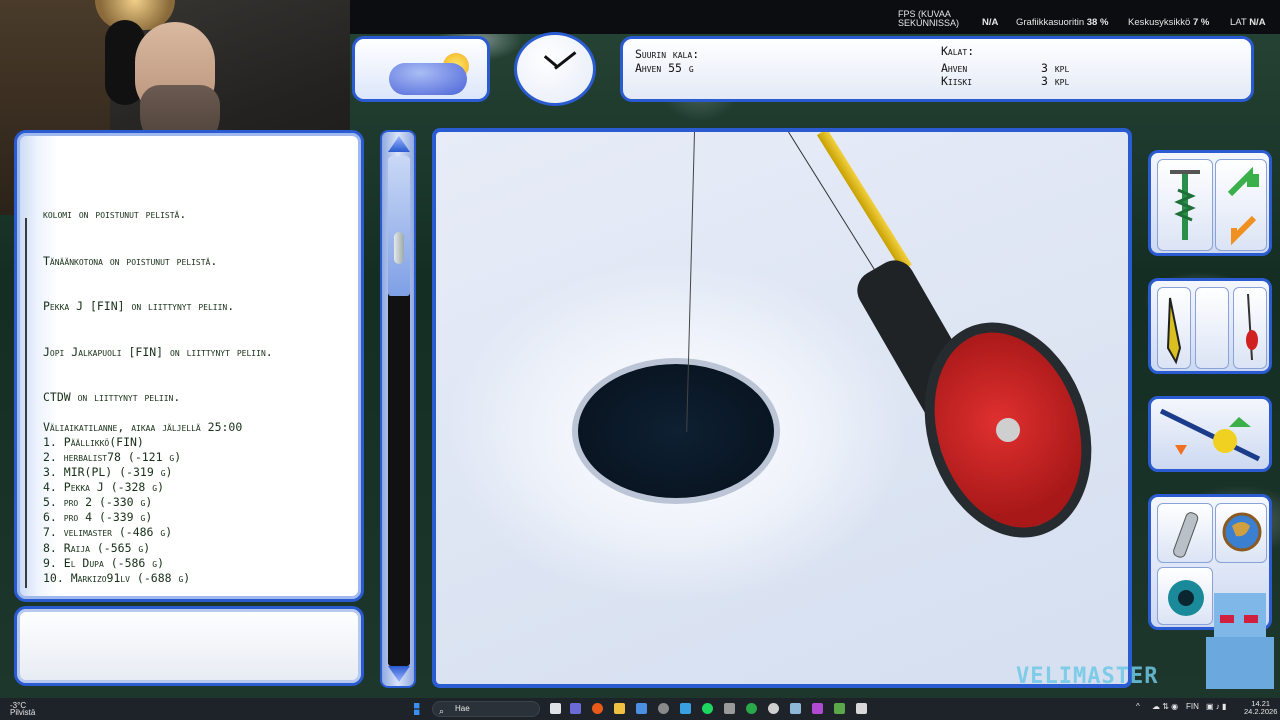  I want to click on task-view-icon, so click(555, 708).